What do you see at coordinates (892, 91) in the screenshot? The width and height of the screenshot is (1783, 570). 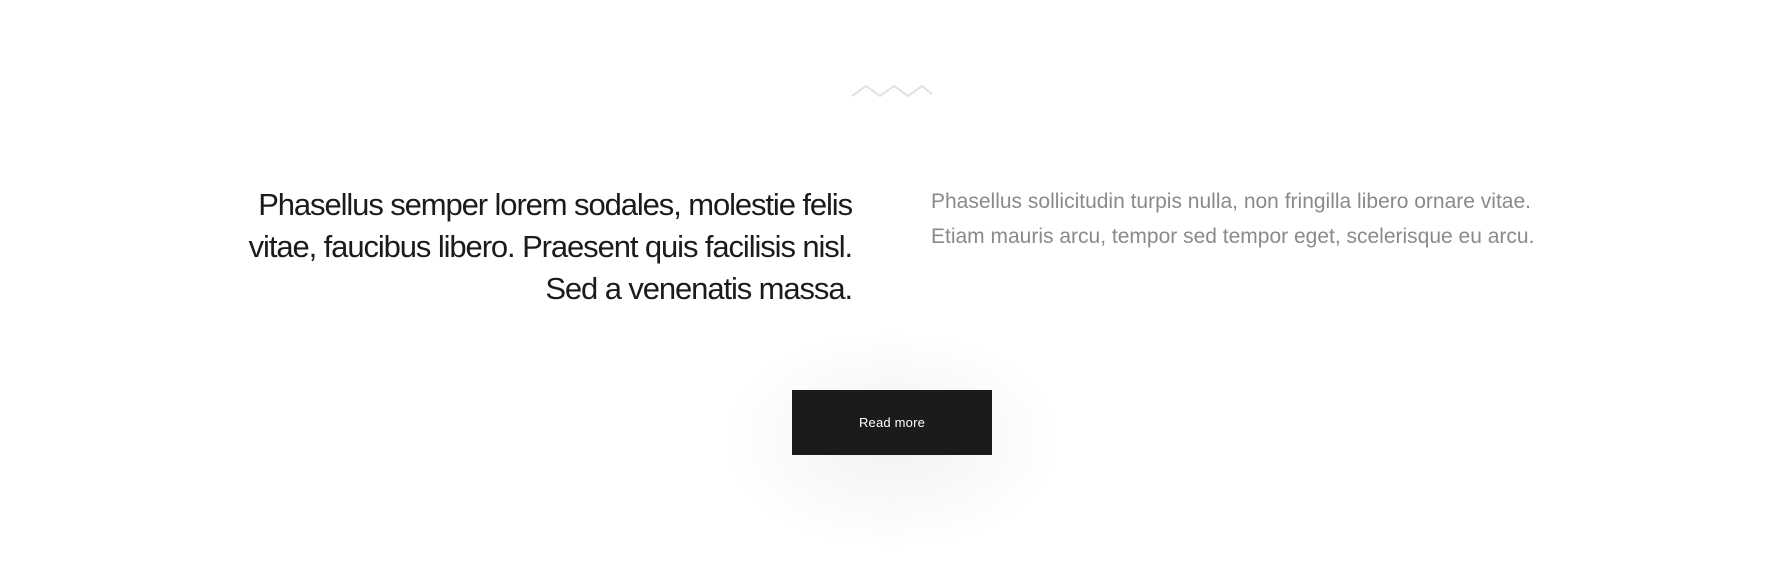 I see `zigzag-divider-icon` at bounding box center [892, 91].